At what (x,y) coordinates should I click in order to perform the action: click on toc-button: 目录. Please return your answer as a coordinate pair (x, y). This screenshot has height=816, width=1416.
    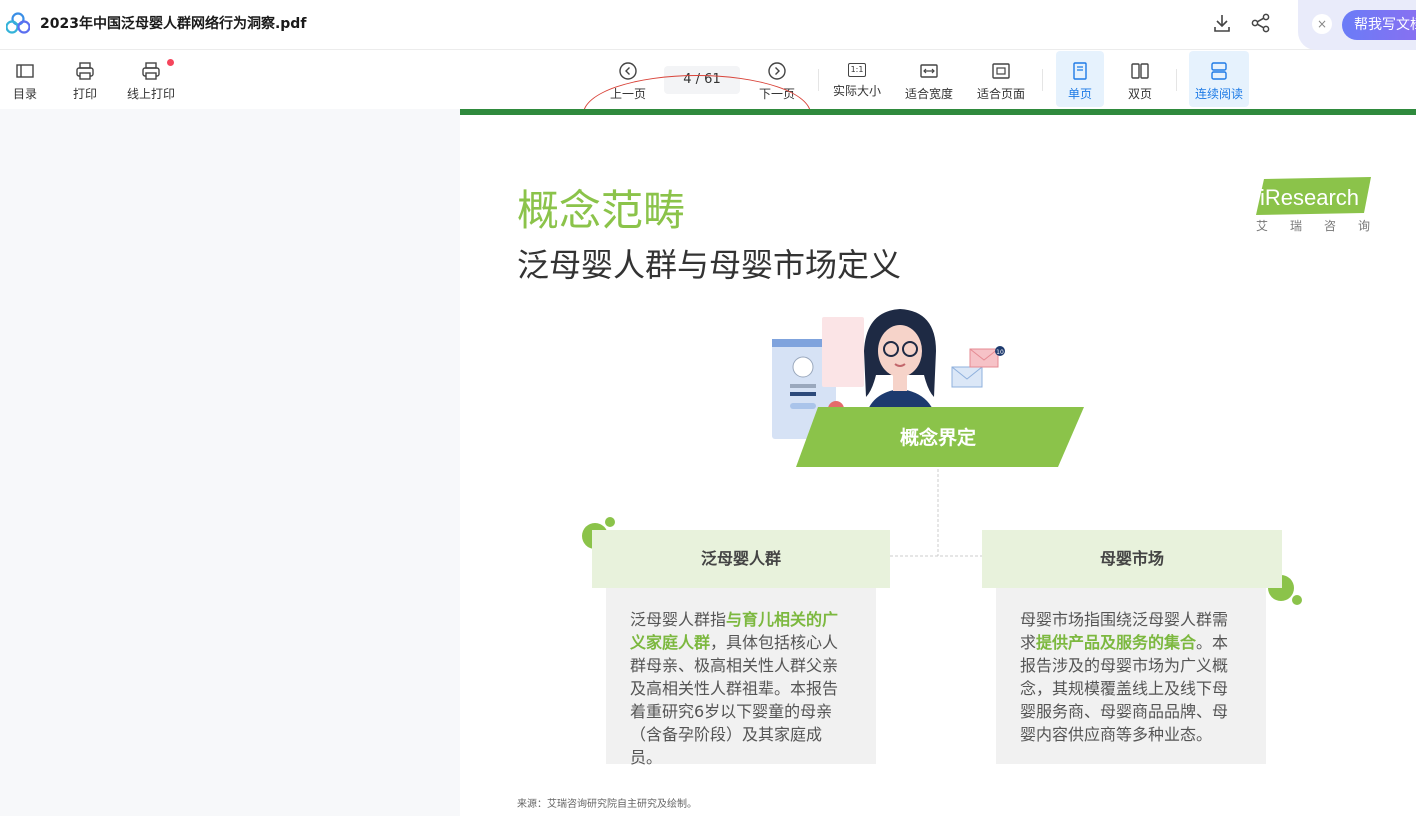
    Looking at the image, I should click on (25, 79).